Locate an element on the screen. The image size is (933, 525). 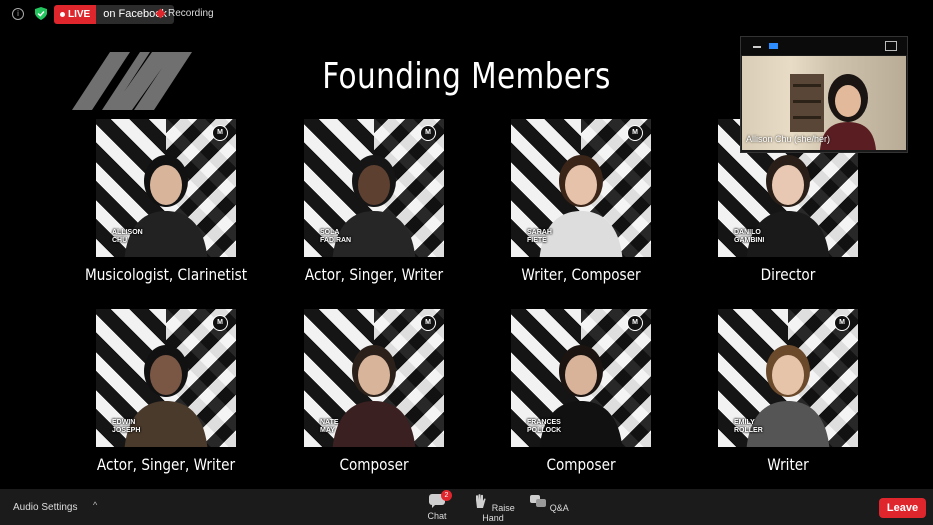
member-card: M SARAH FIETE Writer, Composer is located at coordinates (581, 201).